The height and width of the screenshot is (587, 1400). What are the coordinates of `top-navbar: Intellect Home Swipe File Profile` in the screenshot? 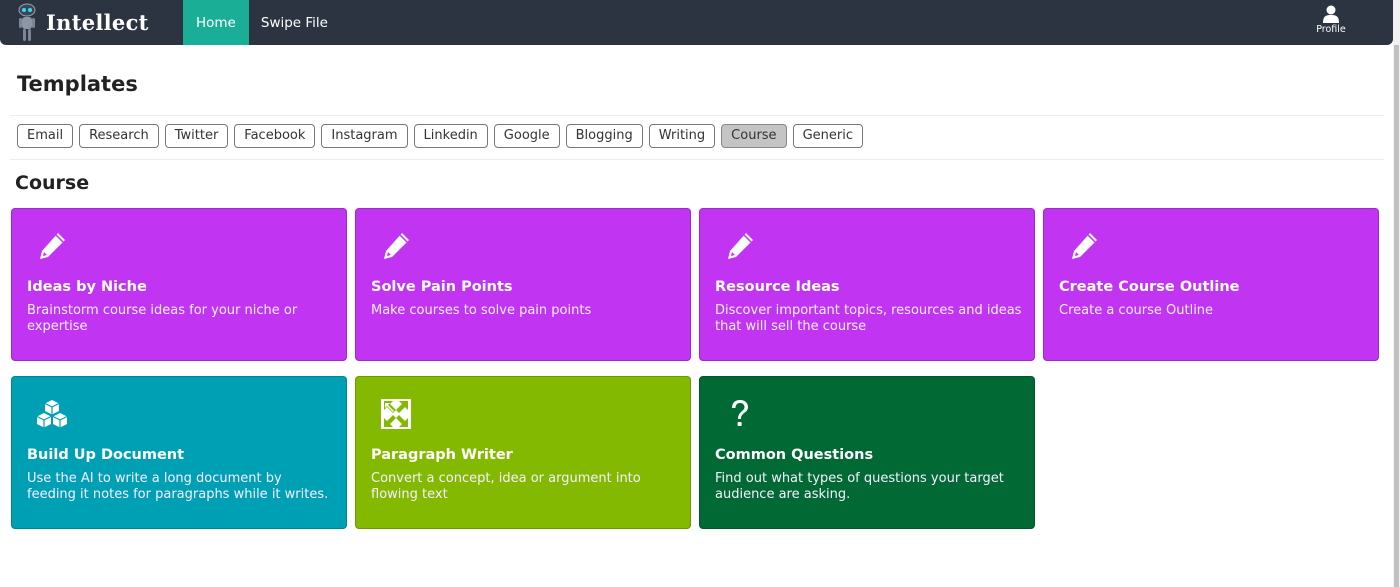 It's located at (696, 22).